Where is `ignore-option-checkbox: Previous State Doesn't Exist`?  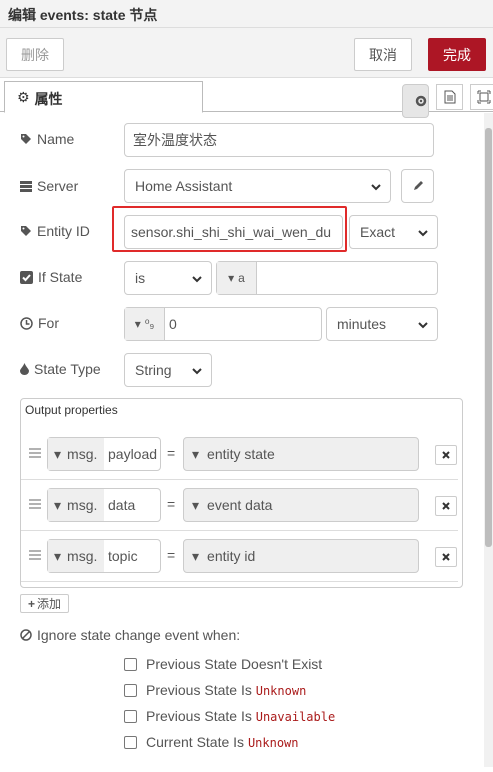 ignore-option-checkbox: Previous State Doesn't Exist is located at coordinates (223, 664).